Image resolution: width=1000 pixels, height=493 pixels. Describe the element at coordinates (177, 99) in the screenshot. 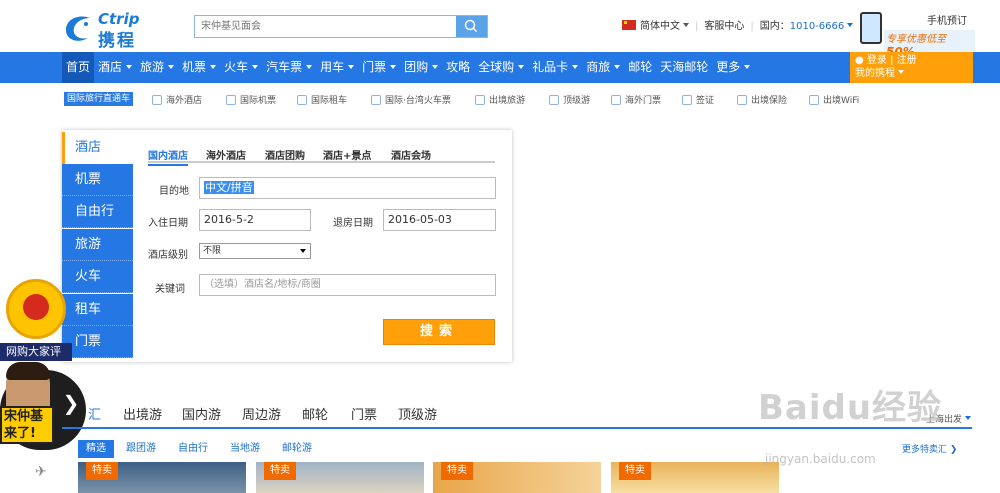

I see `subnav-item: 海外酒店` at that location.